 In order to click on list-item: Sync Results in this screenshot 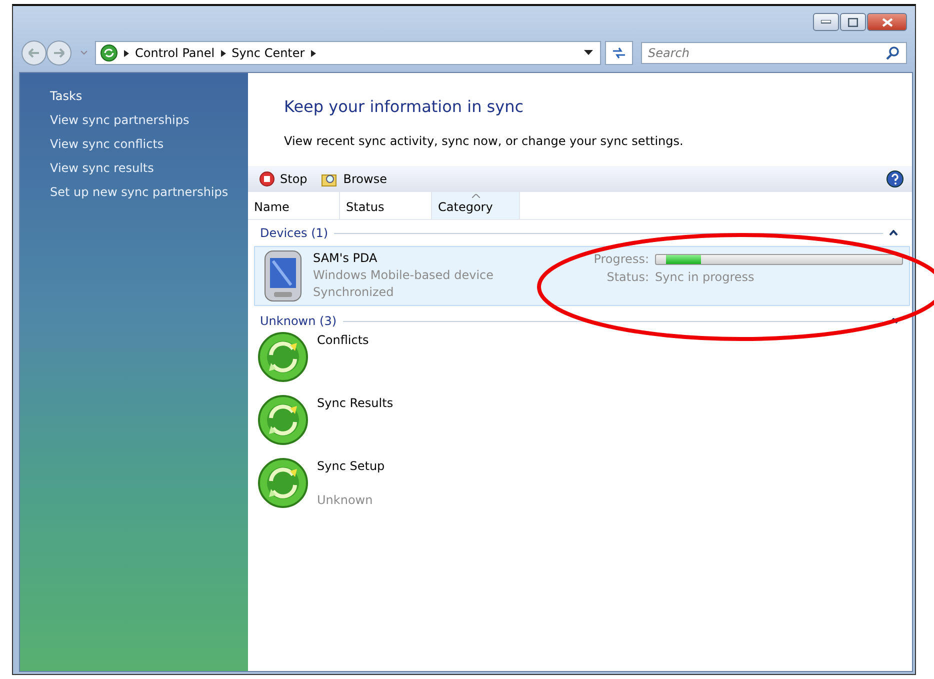, I will do `click(582, 423)`.